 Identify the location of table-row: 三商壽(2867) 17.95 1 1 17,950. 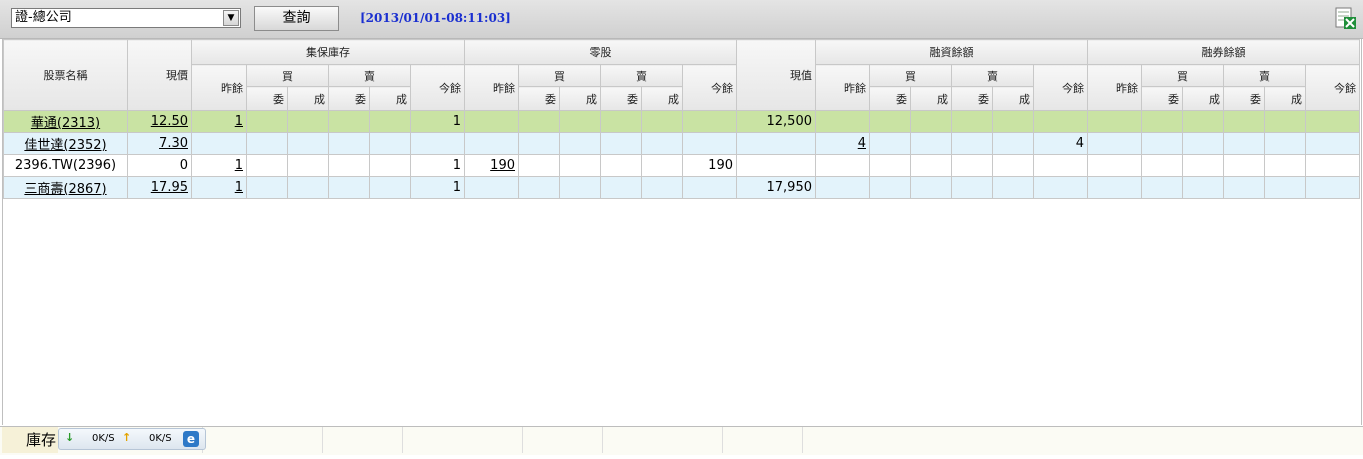
(681, 187).